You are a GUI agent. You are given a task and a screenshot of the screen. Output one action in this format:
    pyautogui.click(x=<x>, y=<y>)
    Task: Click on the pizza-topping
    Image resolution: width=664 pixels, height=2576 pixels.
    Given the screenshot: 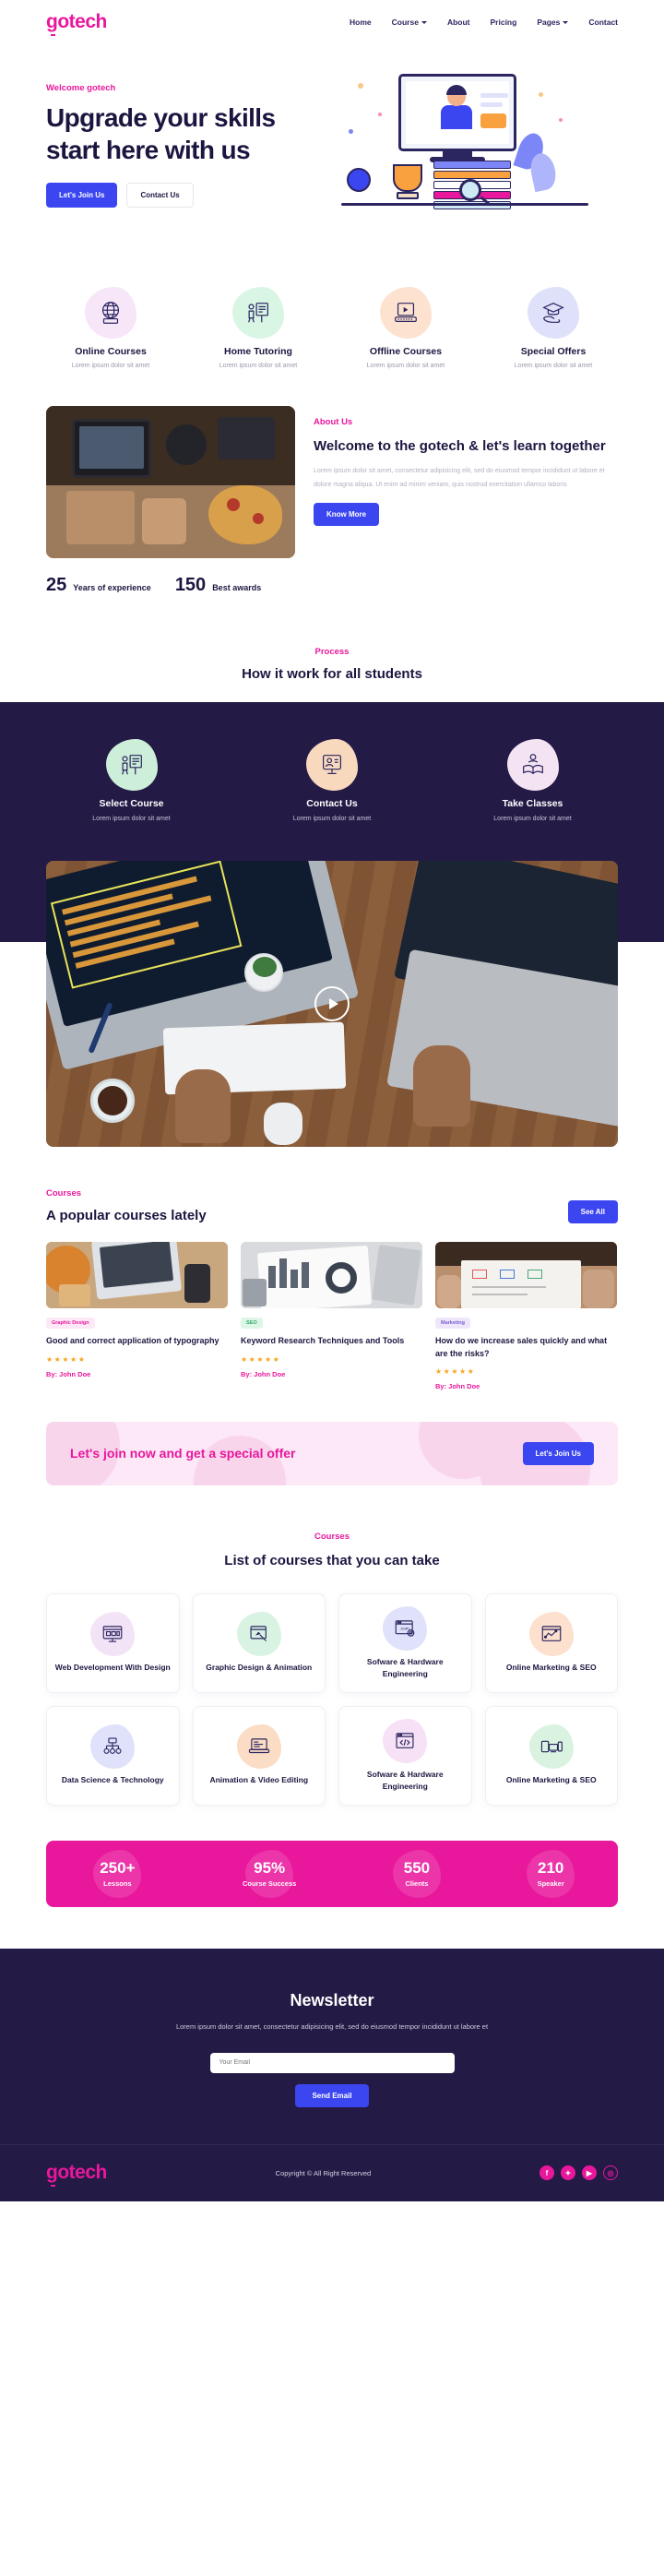 What is the action you would take?
    pyautogui.click(x=233, y=504)
    